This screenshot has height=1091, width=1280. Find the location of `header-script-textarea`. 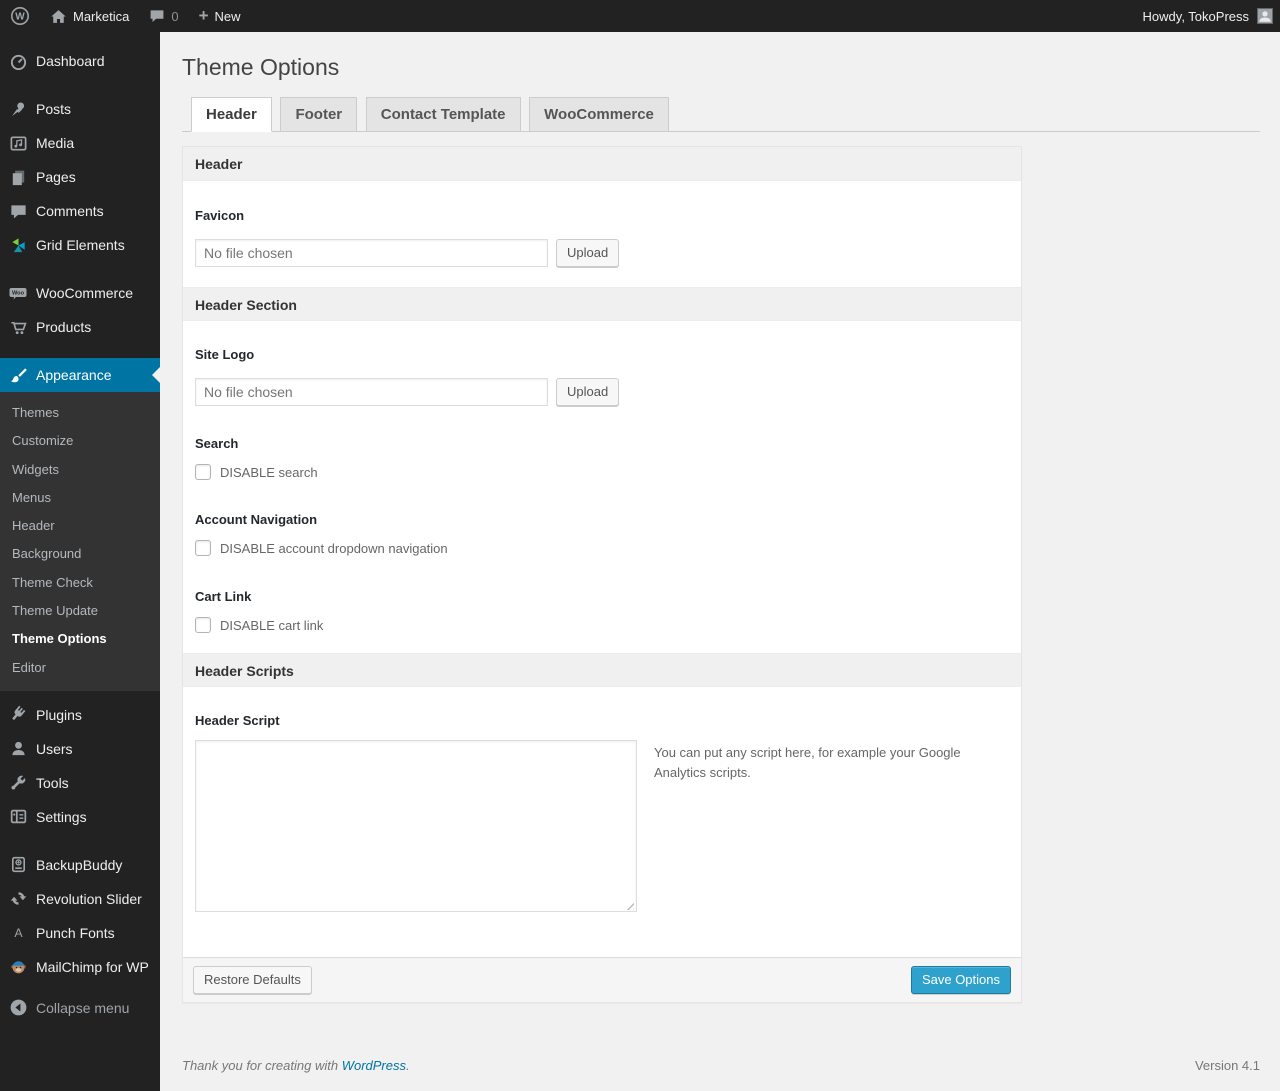

header-script-textarea is located at coordinates (416, 826).